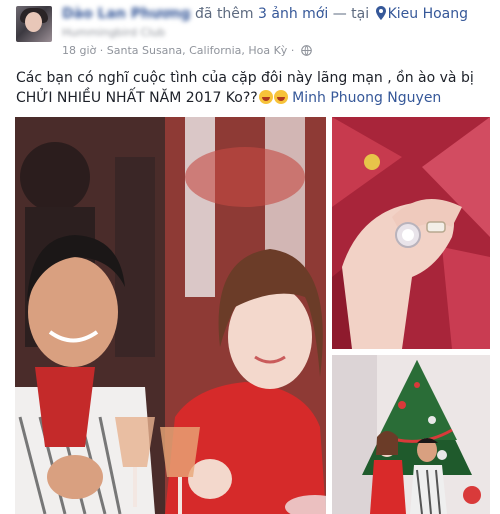 The width and height of the screenshot is (500, 514). I want to click on photo-engagement-ring, so click(411, 233).